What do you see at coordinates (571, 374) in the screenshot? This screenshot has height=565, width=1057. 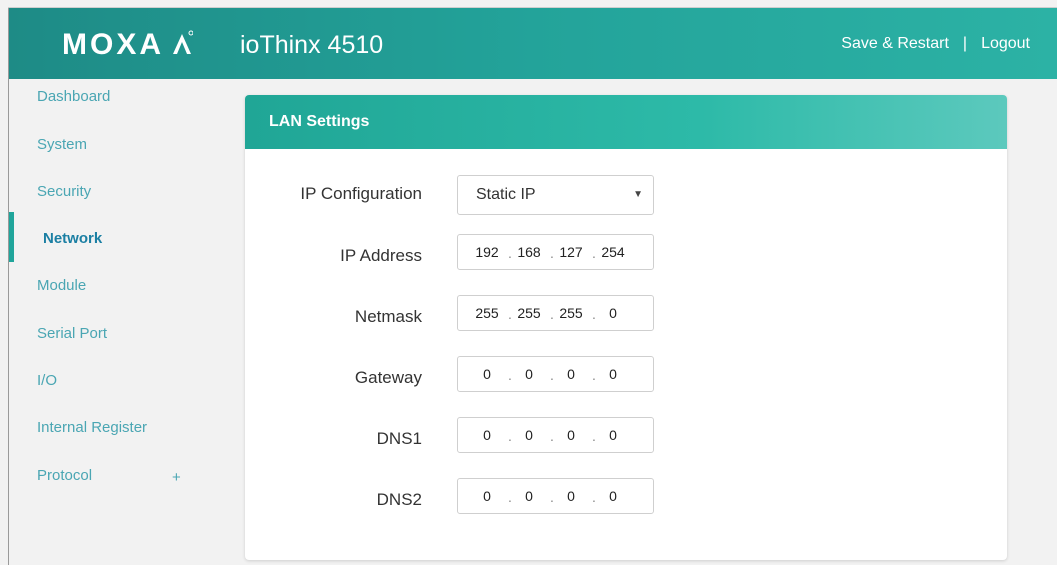 I see `gateway-octet-3: 0` at bounding box center [571, 374].